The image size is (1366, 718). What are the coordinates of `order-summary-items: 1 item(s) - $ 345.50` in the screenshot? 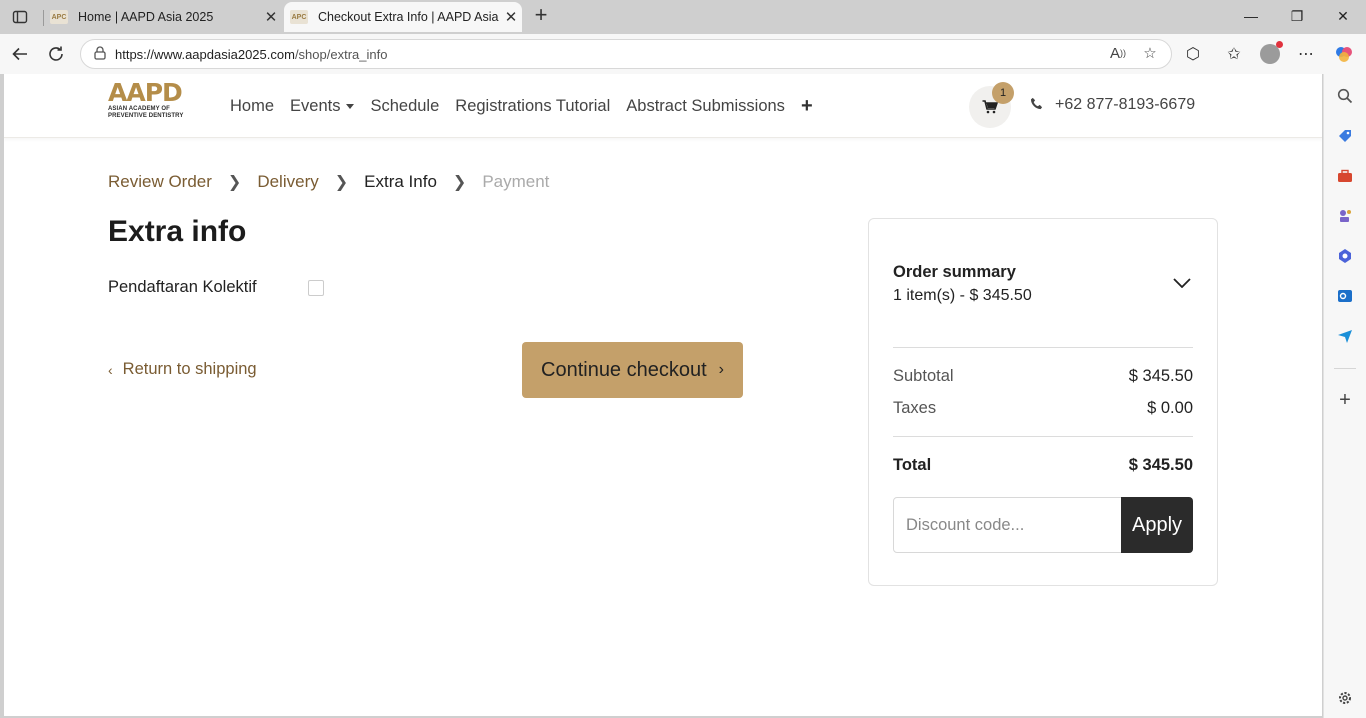 It's located at (962, 295).